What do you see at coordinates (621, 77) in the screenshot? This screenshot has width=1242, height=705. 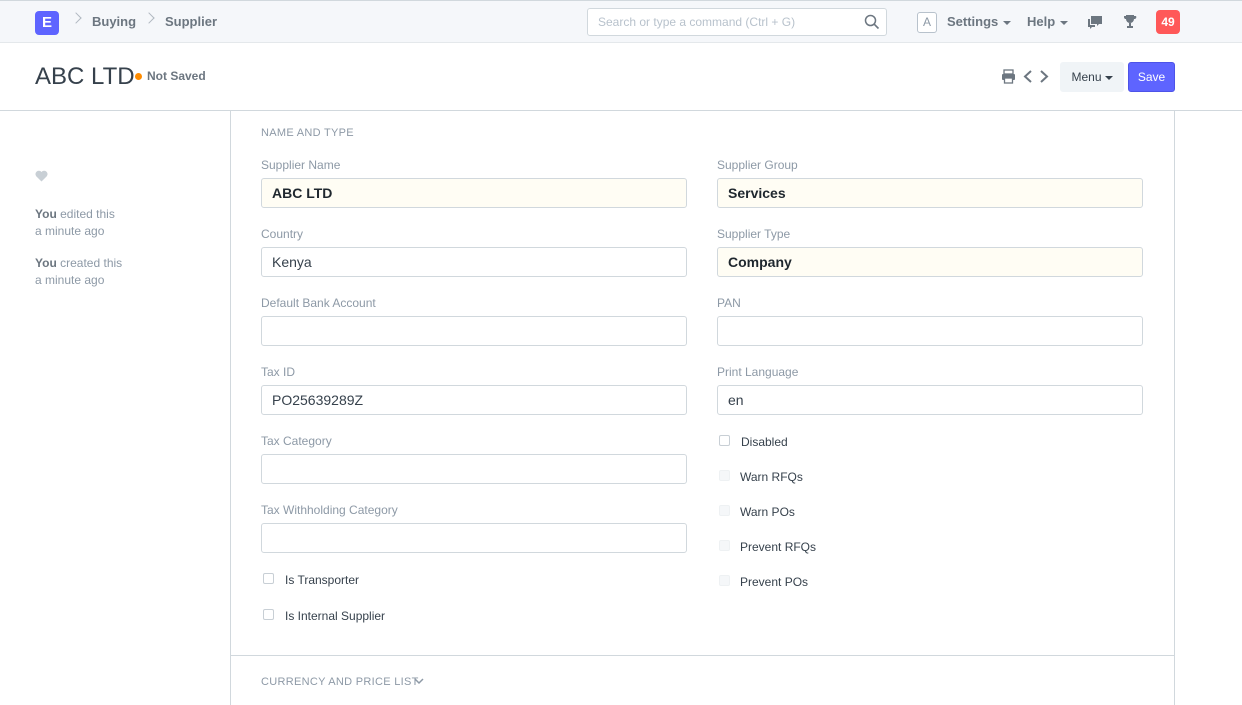 I see `page-head: ABC LTD Not Saved Menu Save` at bounding box center [621, 77].